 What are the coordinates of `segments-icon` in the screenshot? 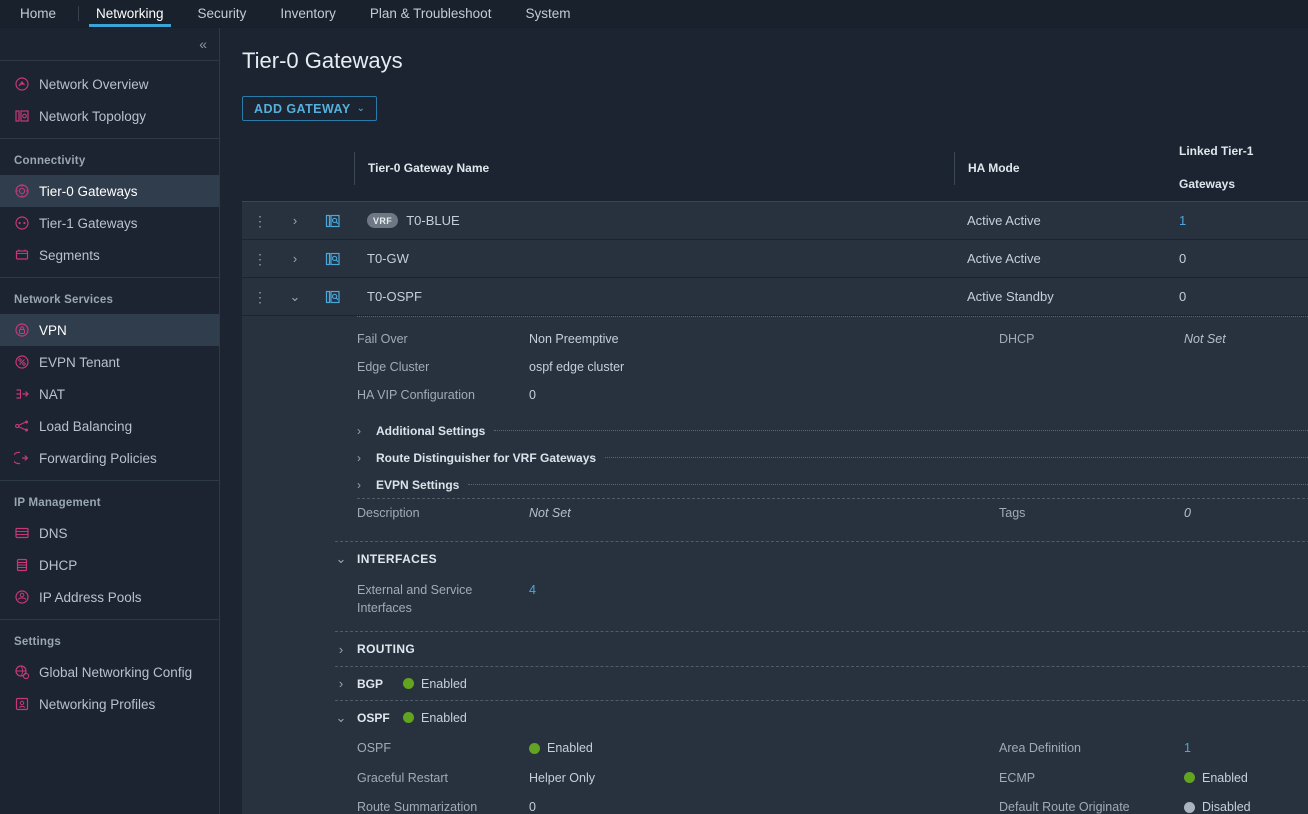 It's located at (22, 255).